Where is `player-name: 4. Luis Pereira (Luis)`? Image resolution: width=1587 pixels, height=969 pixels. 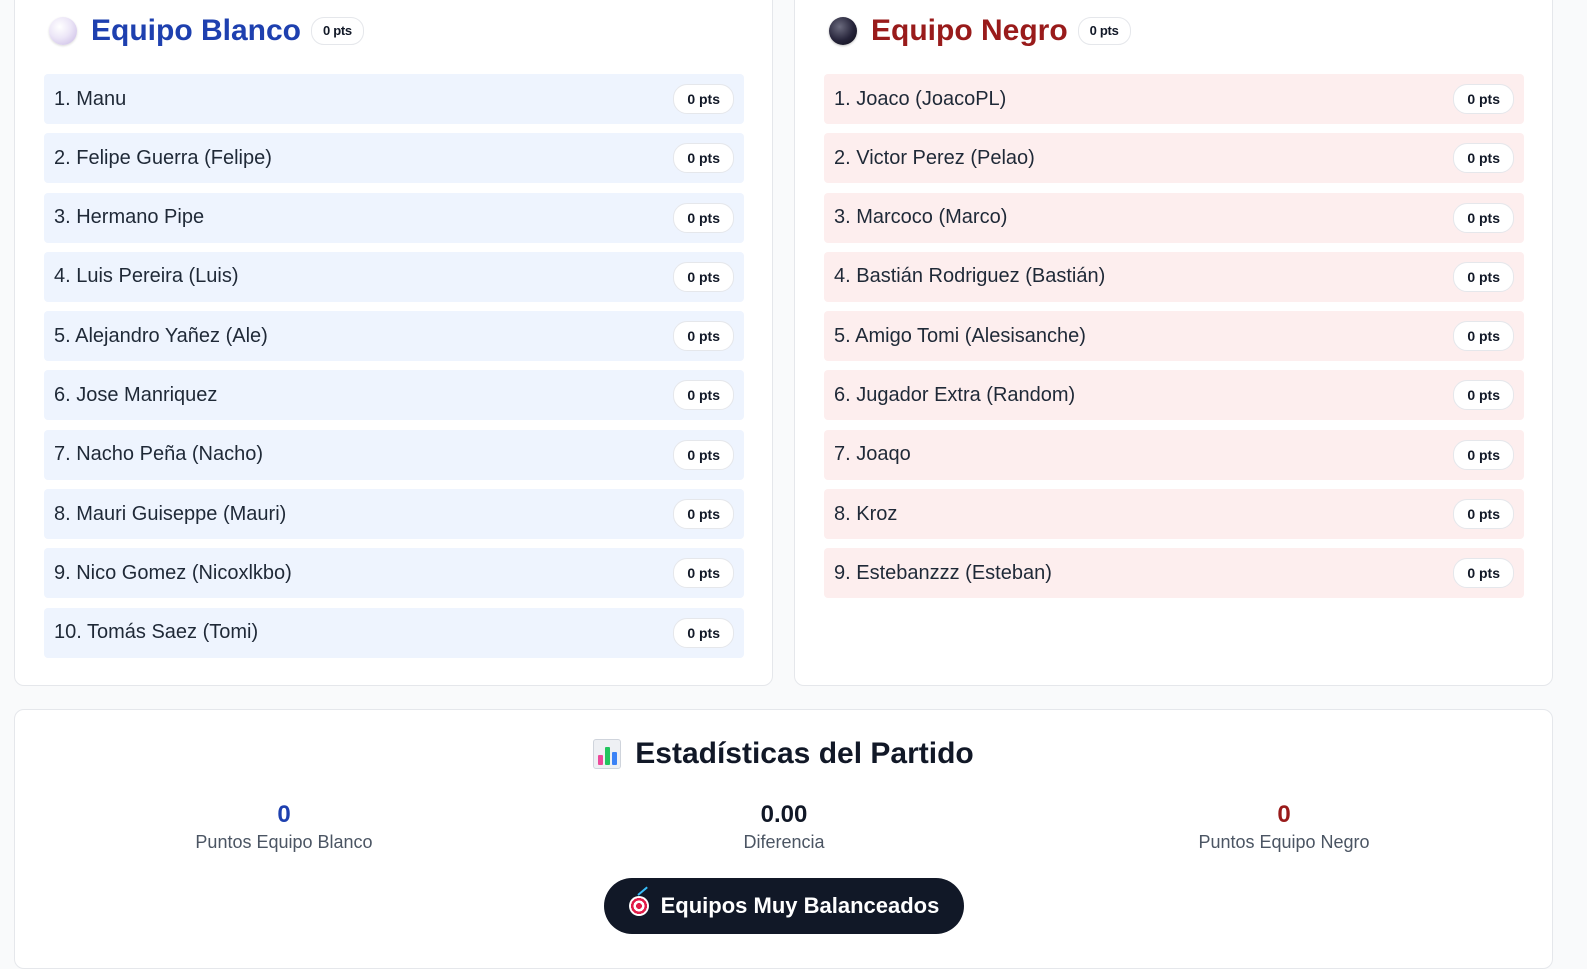 player-name: 4. Luis Pereira (Luis) is located at coordinates (146, 276).